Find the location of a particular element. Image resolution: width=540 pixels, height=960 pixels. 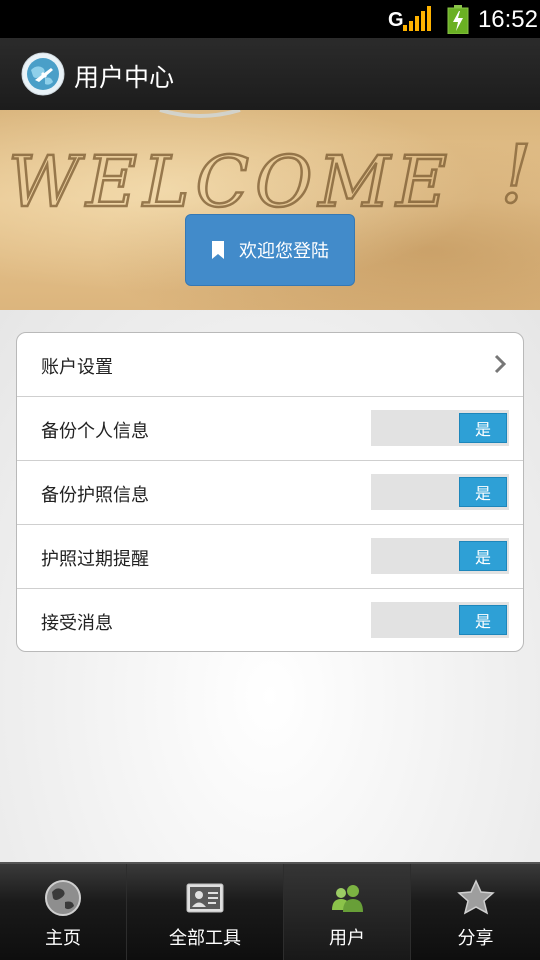

users-icon is located at coordinates (347, 898).